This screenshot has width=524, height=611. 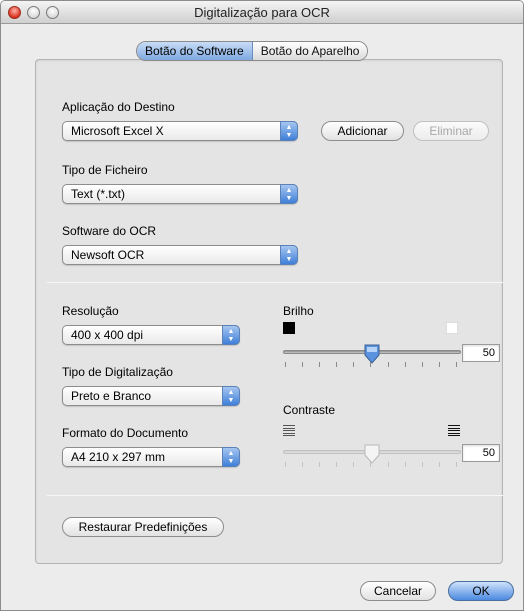 I want to click on black-square-icon, so click(x=289, y=328).